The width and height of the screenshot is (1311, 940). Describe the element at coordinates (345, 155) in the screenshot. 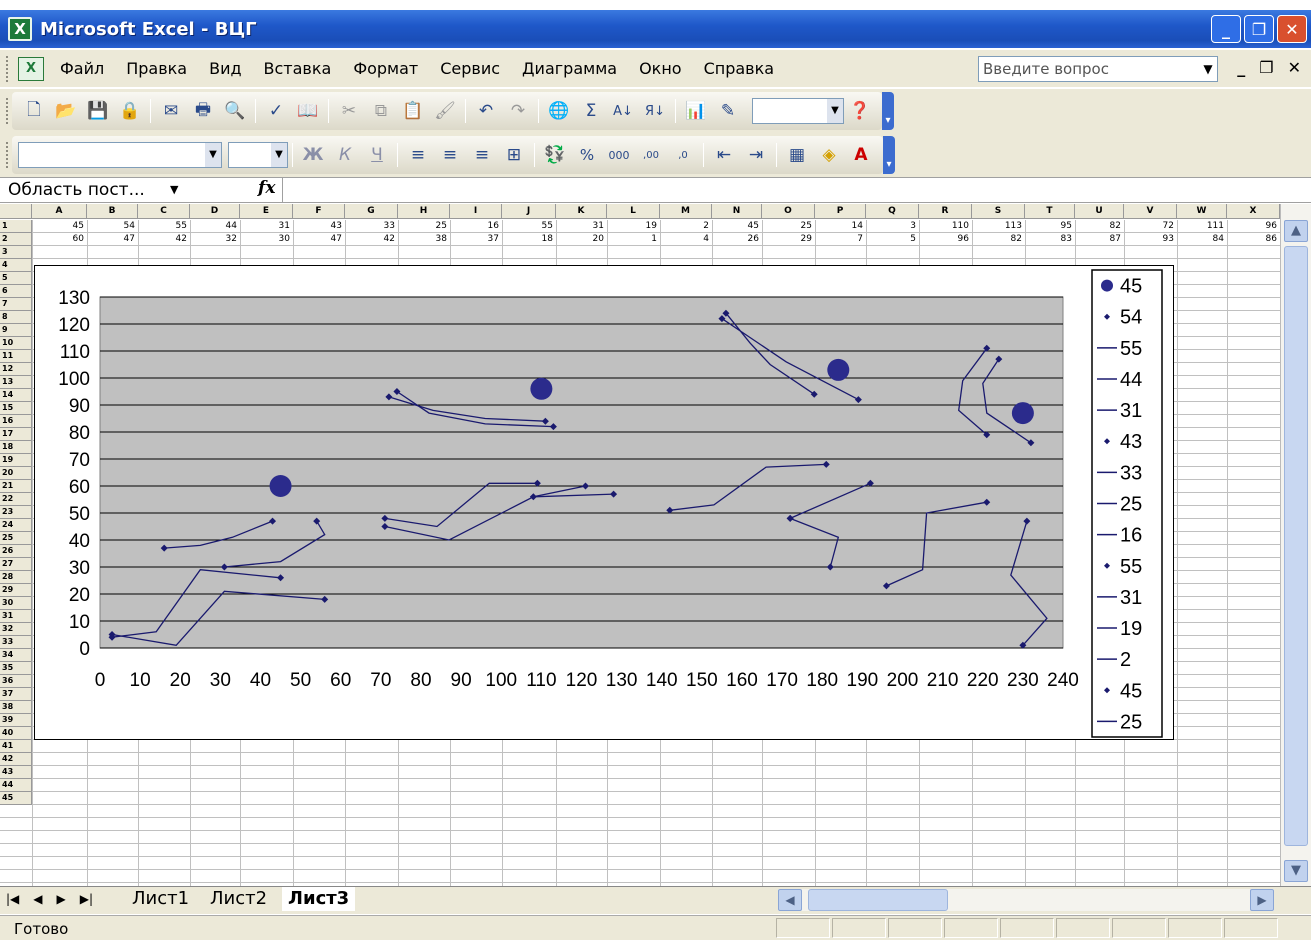

I see `italic-icon: К` at that location.